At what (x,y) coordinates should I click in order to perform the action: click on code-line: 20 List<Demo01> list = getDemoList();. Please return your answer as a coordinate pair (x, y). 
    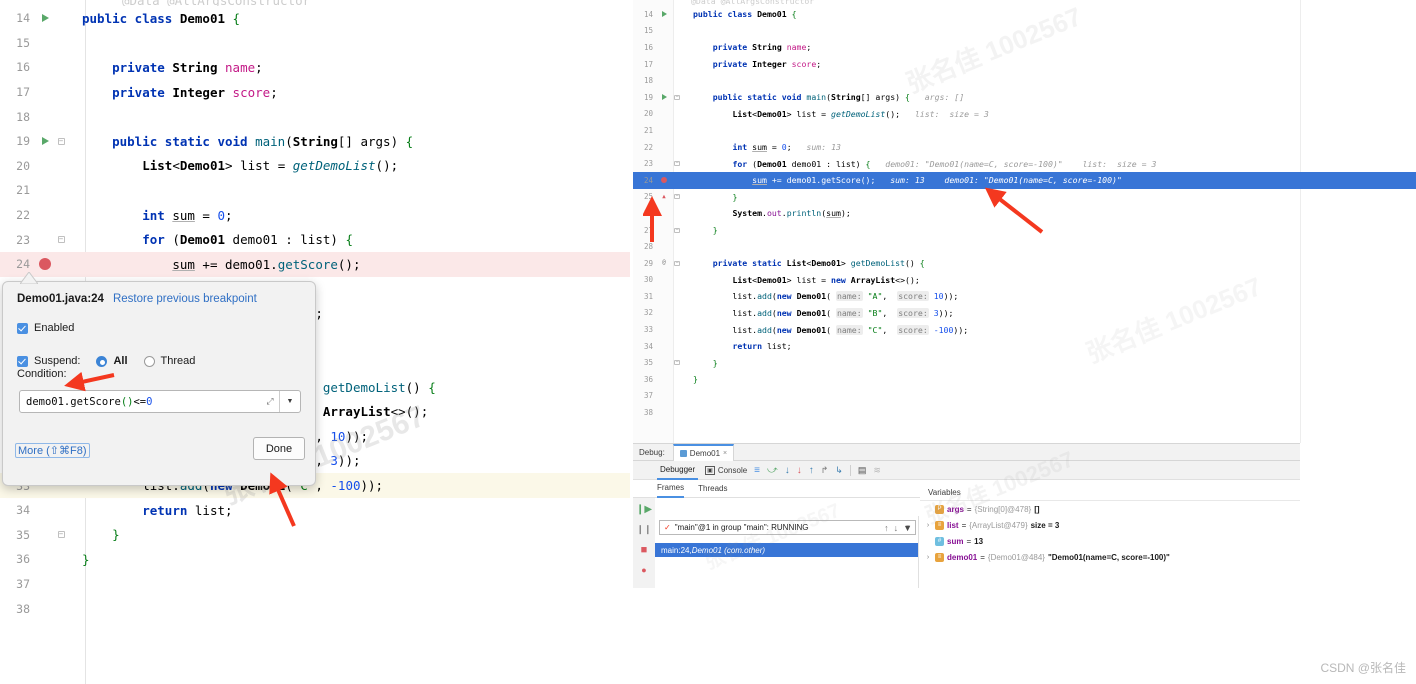
    Looking at the image, I should click on (315, 166).